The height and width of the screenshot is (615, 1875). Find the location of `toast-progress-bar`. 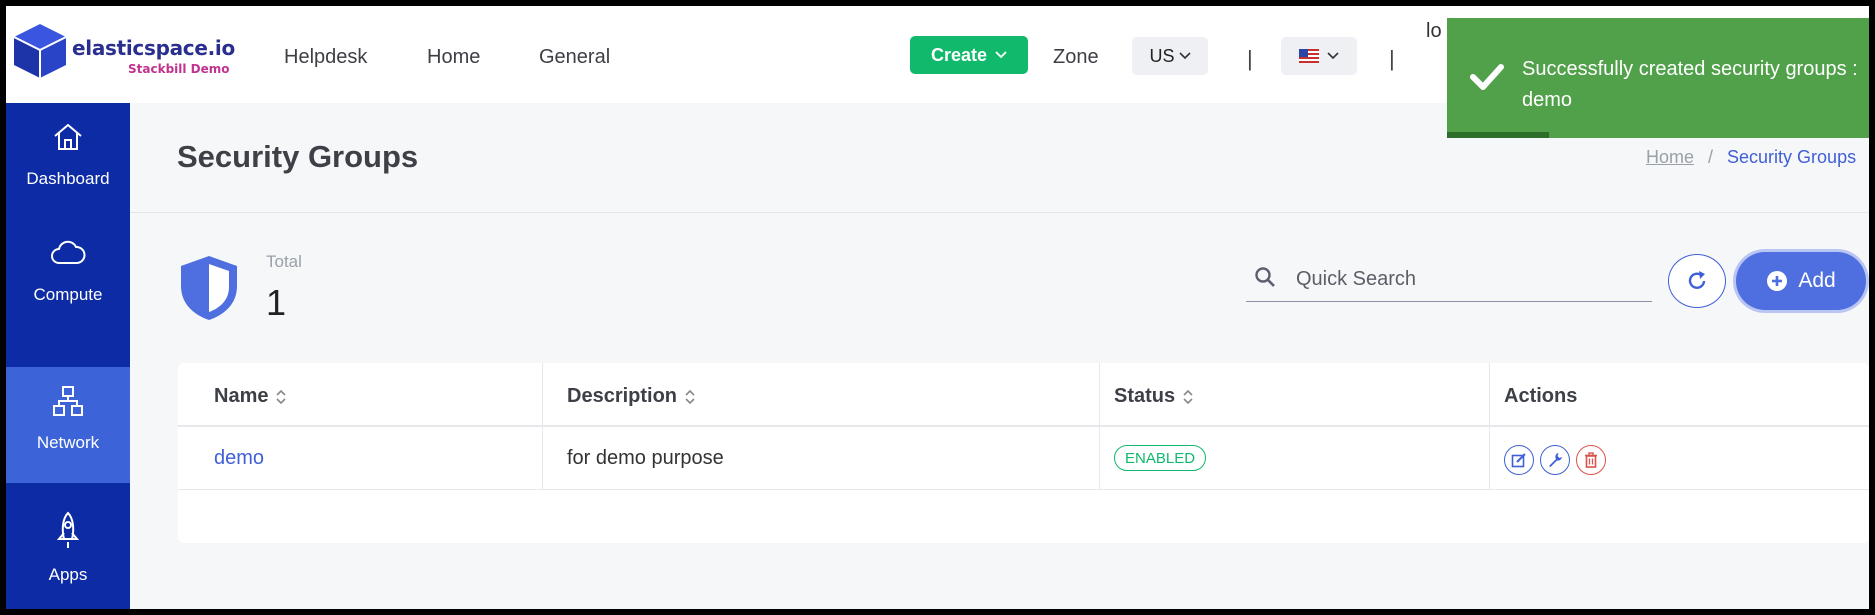

toast-progress-bar is located at coordinates (1498, 135).